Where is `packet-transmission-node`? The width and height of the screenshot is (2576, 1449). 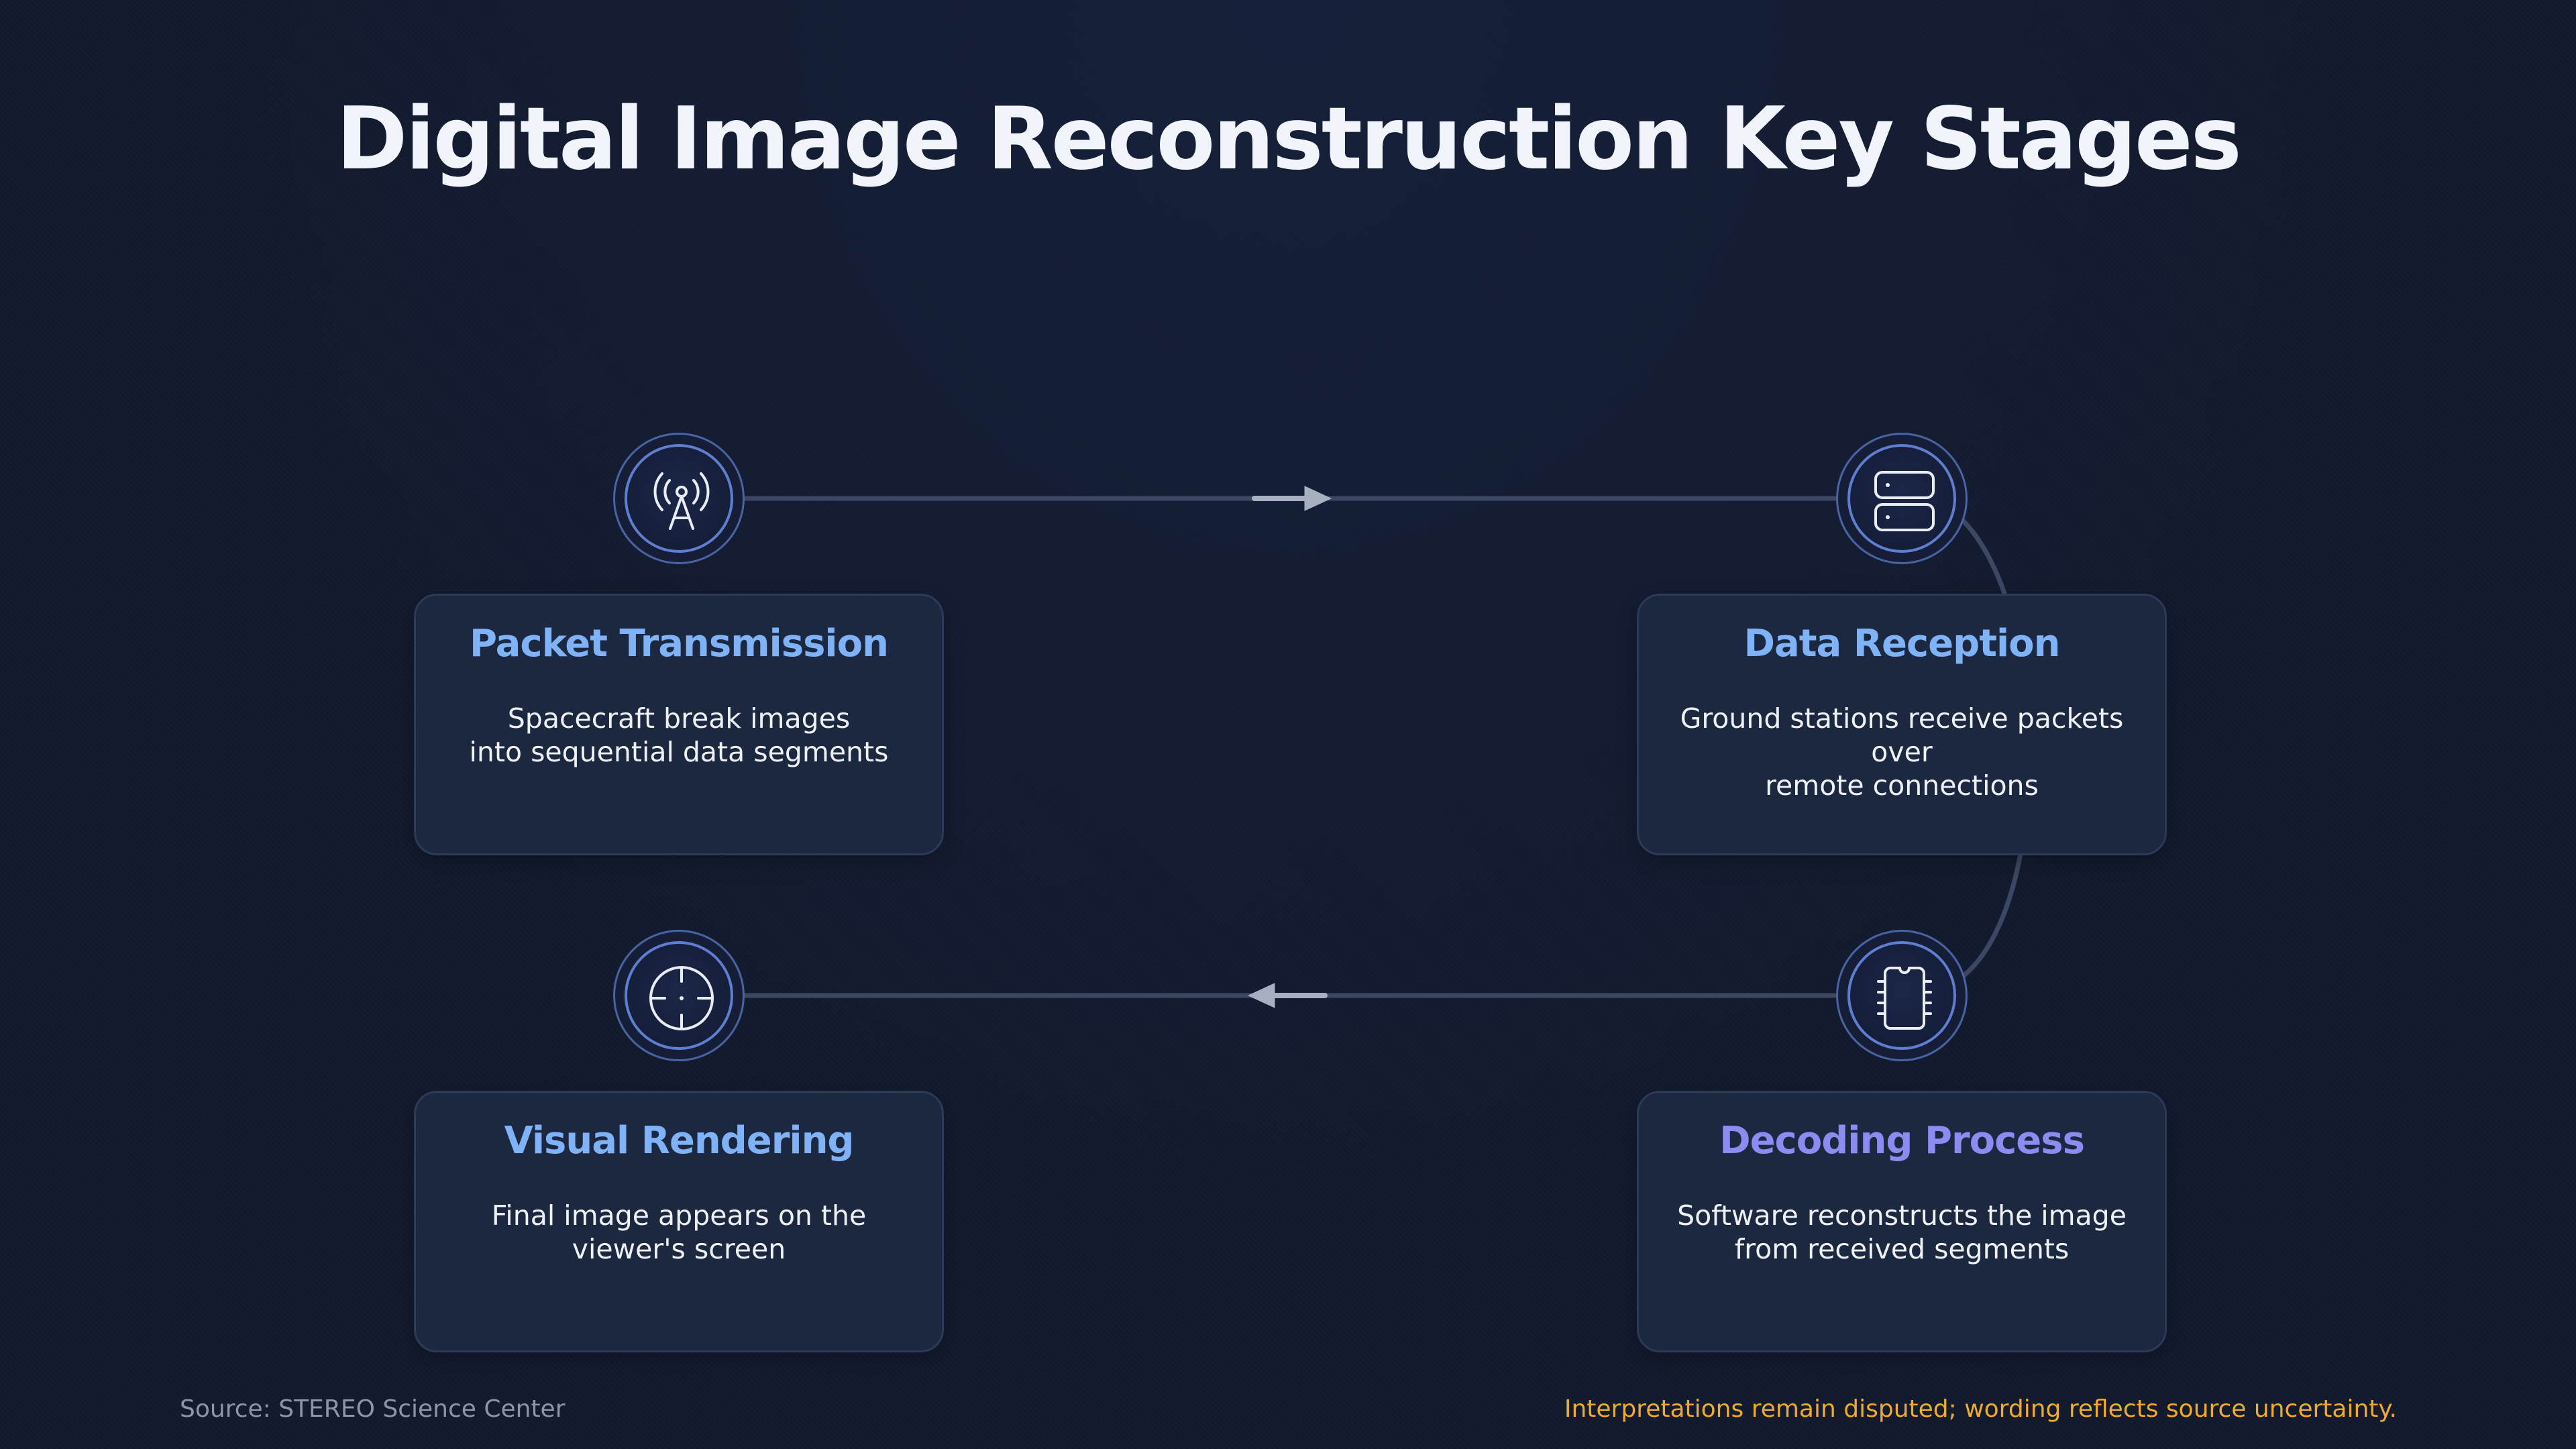
packet-transmission-node is located at coordinates (679, 498).